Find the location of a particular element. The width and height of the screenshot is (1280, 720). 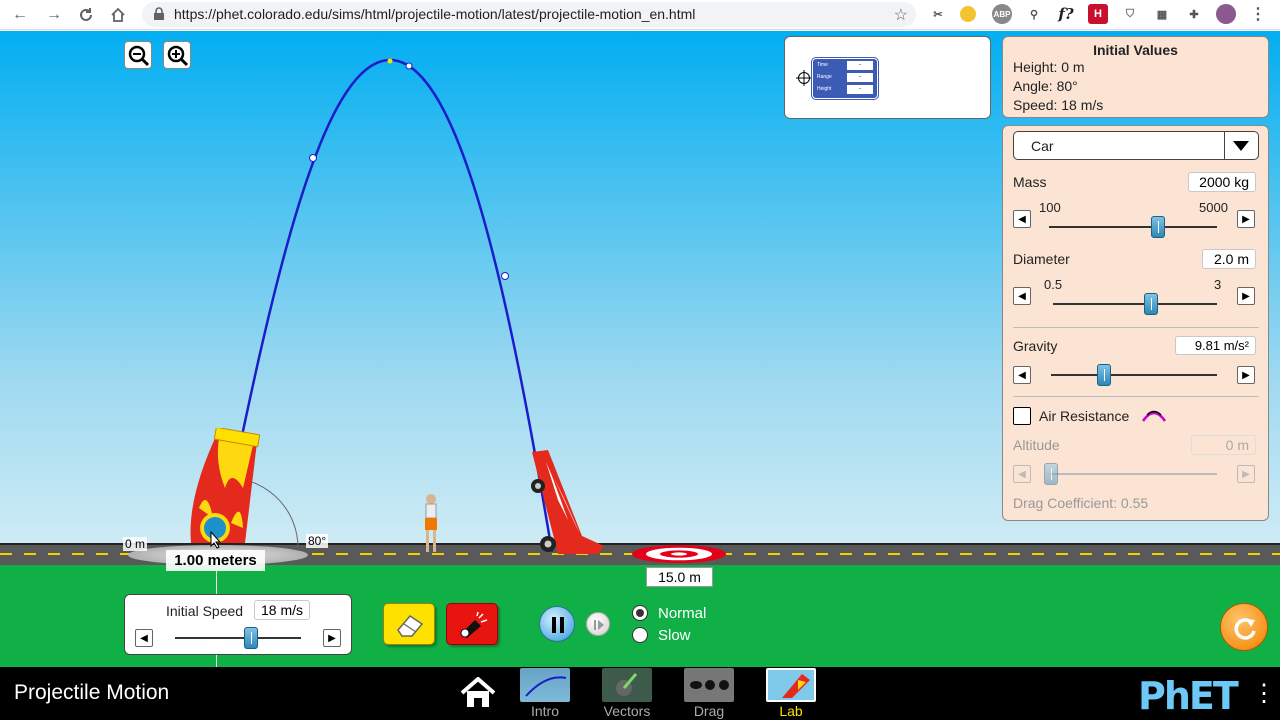

gravity-value: 9.81 m/s² is located at coordinates (1215, 345).